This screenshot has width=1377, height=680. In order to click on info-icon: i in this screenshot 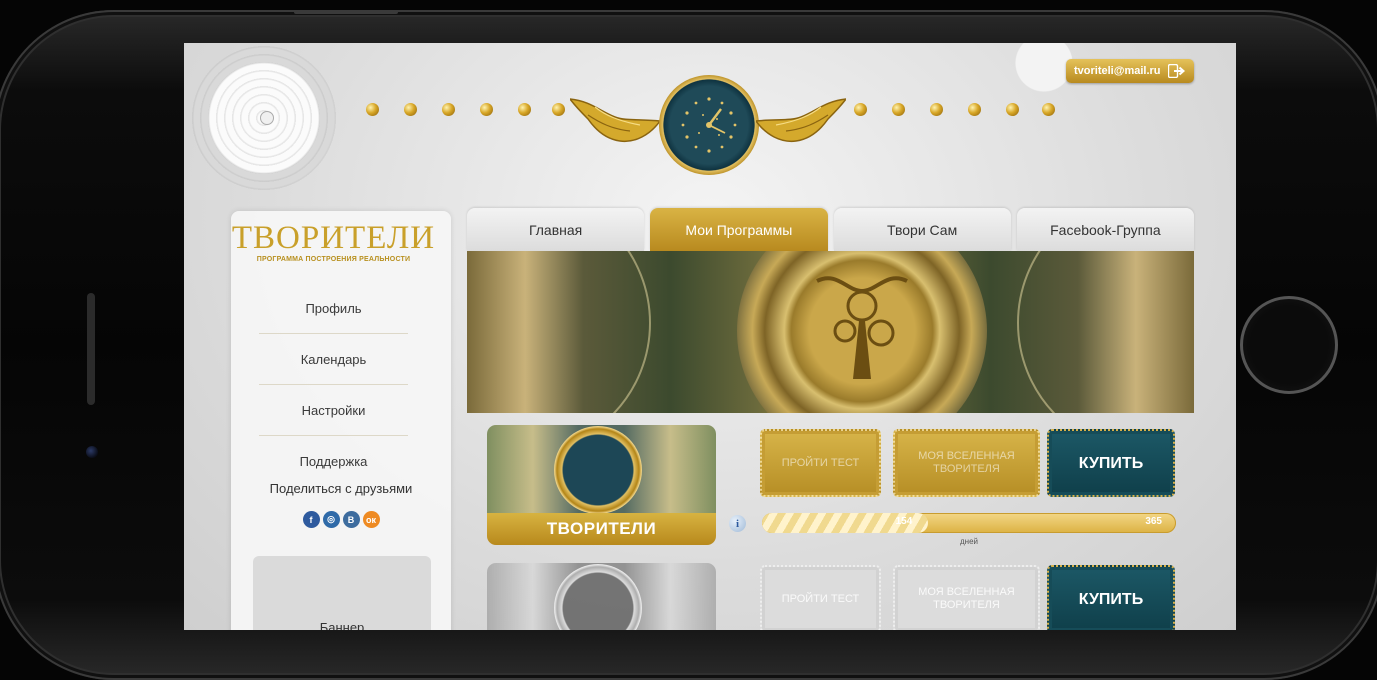, I will do `click(737, 523)`.